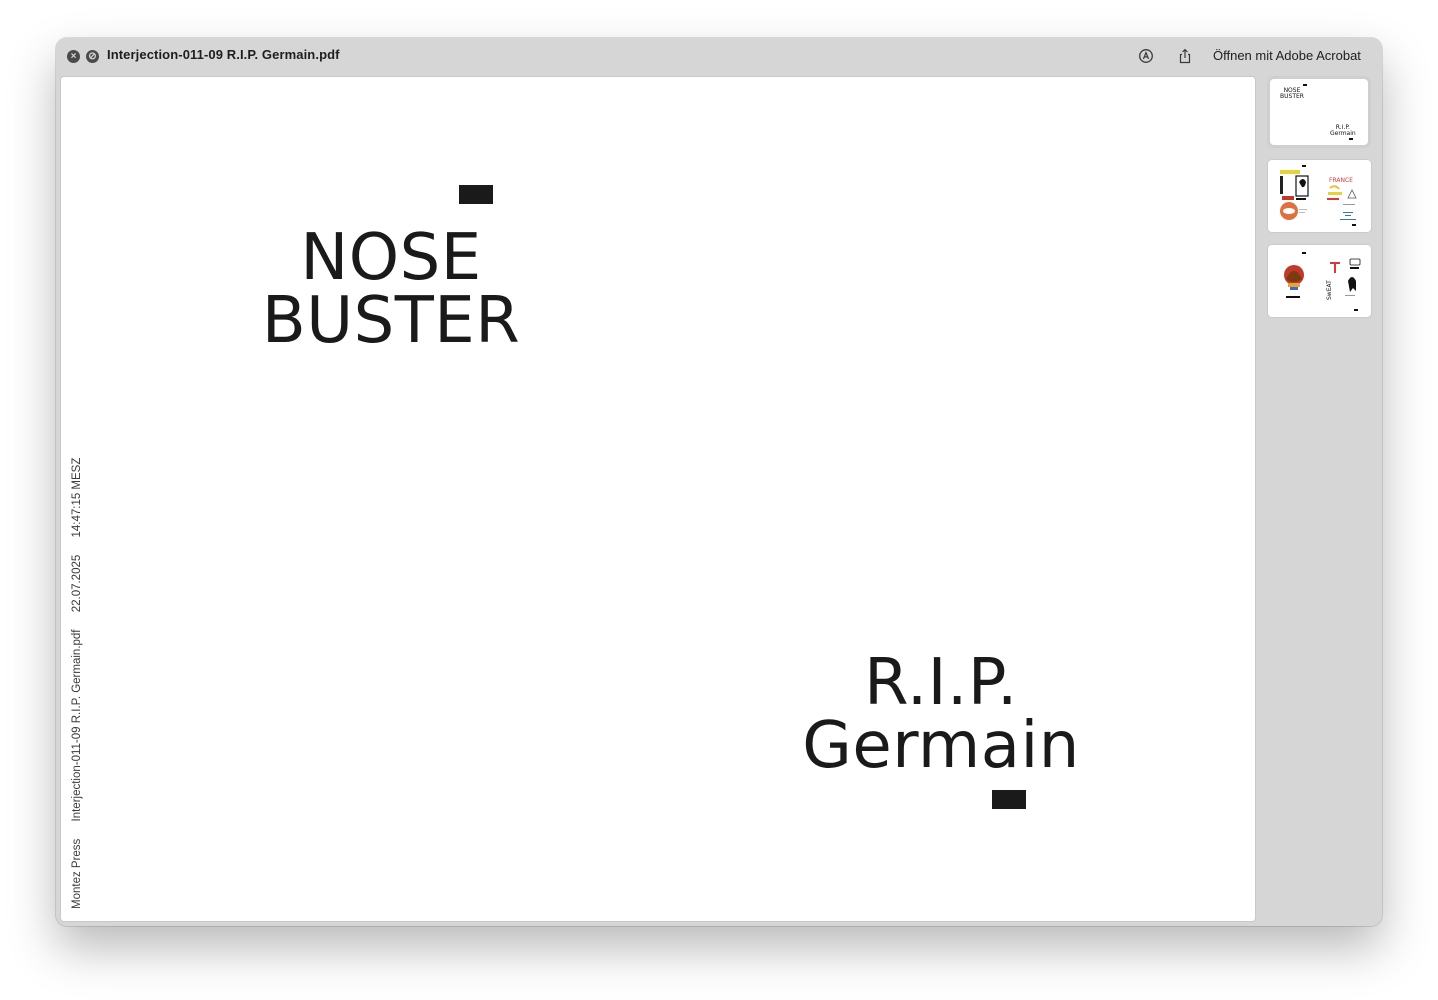 The image size is (1438, 1000). I want to click on thumbnail-2-artwork: FRANCE, so click(1318, 195).